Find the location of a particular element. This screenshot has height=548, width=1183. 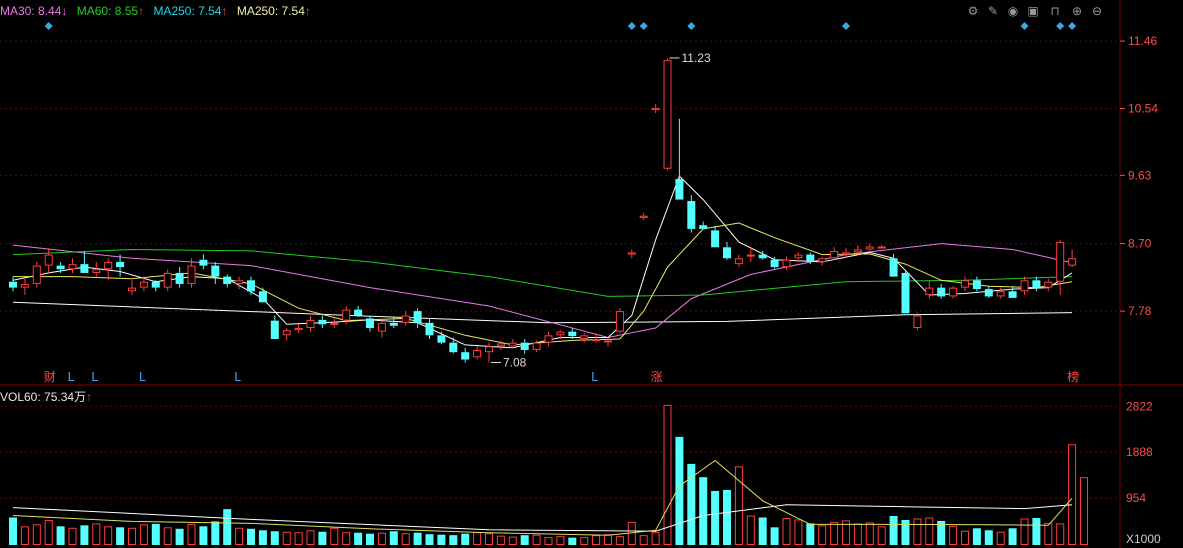

ma60-legend: MA60: 8.55↑ is located at coordinates (112, 11).